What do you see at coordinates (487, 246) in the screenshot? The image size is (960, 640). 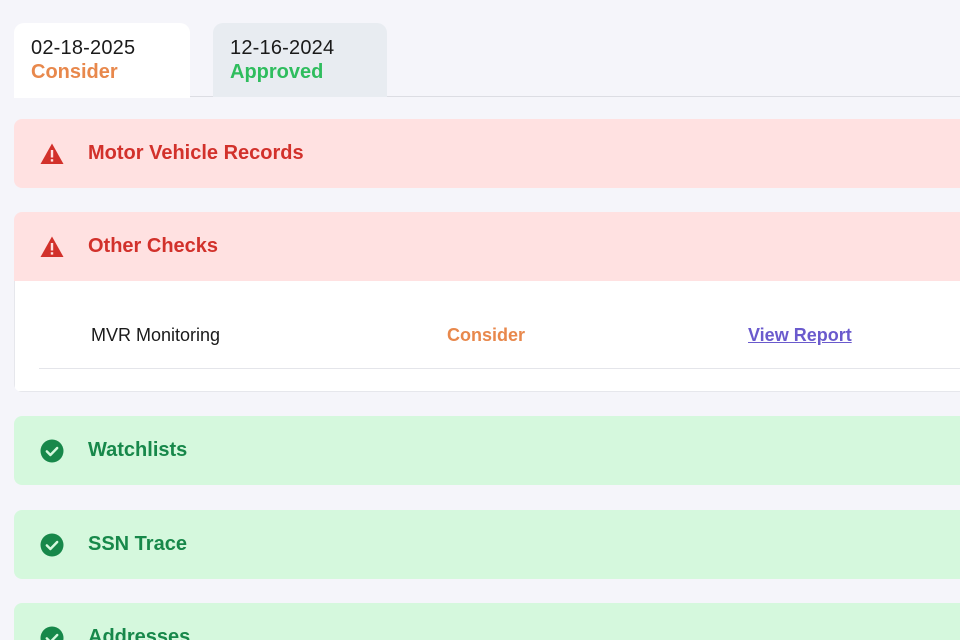 I see `section-header-other-checks: Other Checks` at bounding box center [487, 246].